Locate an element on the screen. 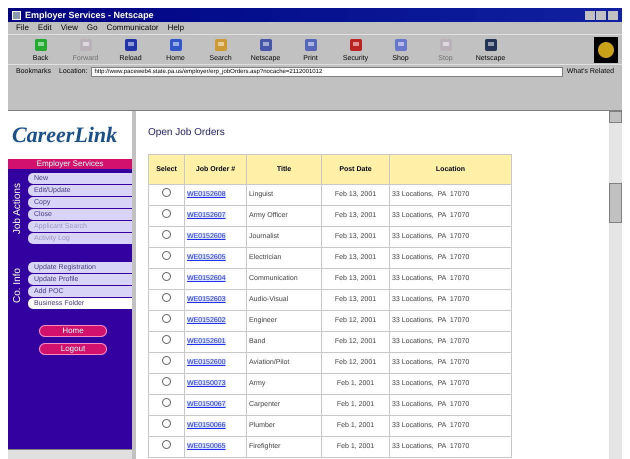 The width and height of the screenshot is (630, 459). throbber-icon is located at coordinates (606, 50).